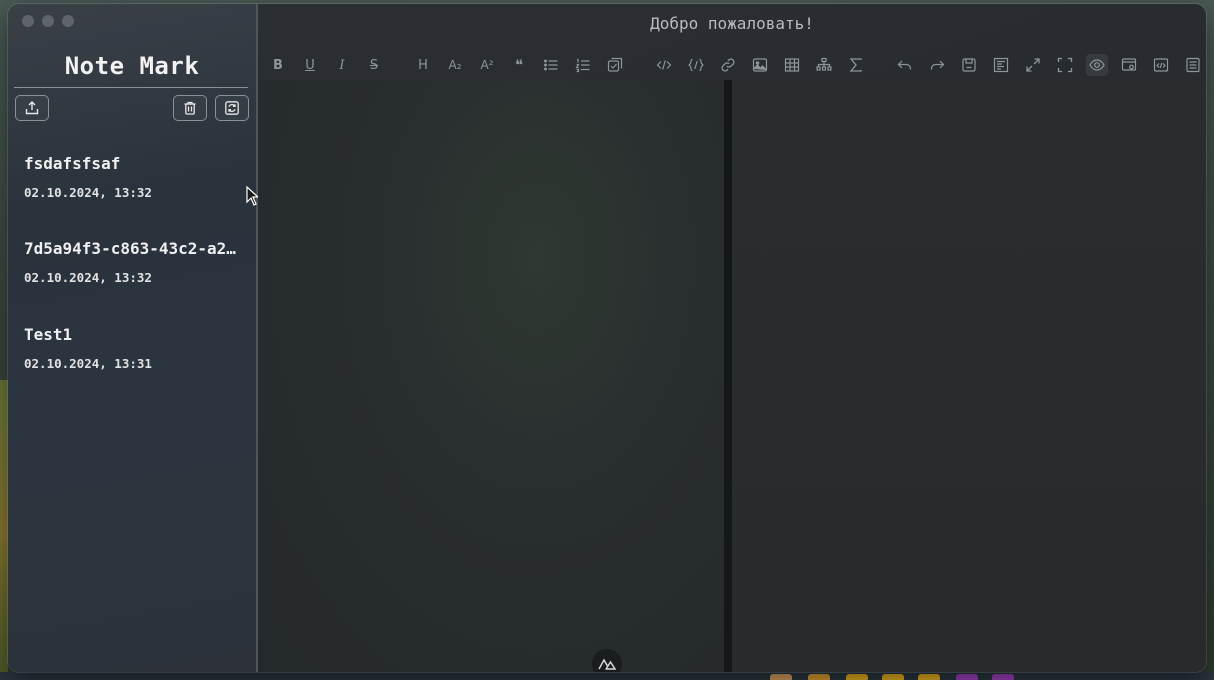 This screenshot has height=680, width=1214. I want to click on task-button, so click(615, 65).